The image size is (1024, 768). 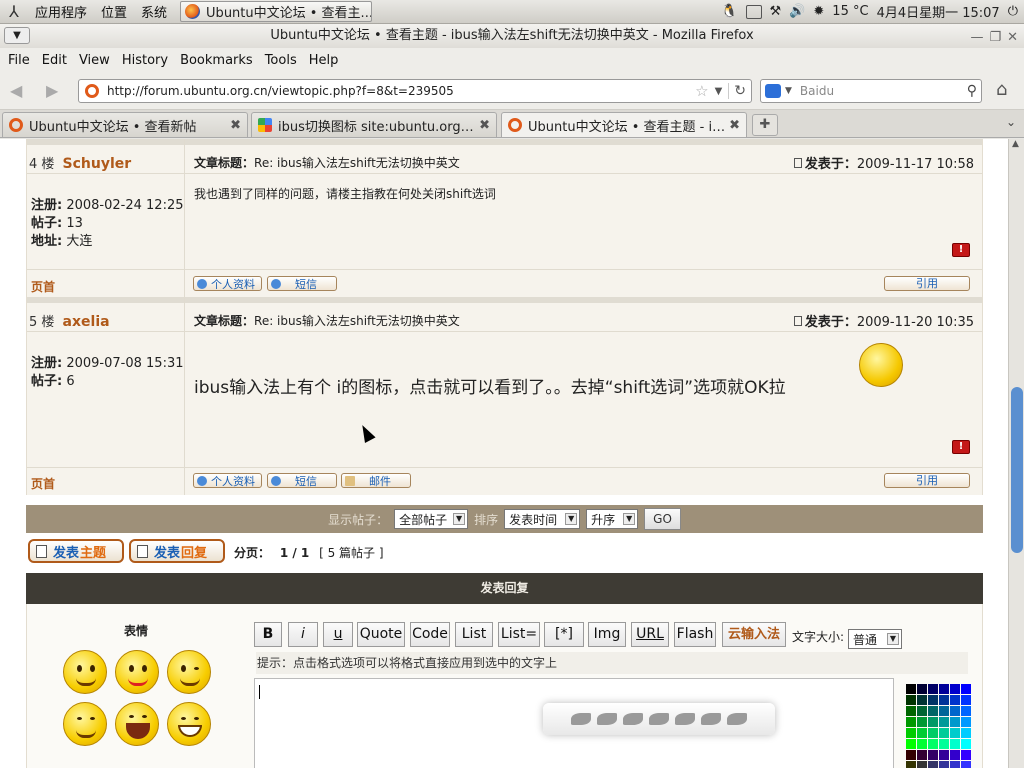 I want to click on forward-icon: ▶, so click(x=52, y=90).